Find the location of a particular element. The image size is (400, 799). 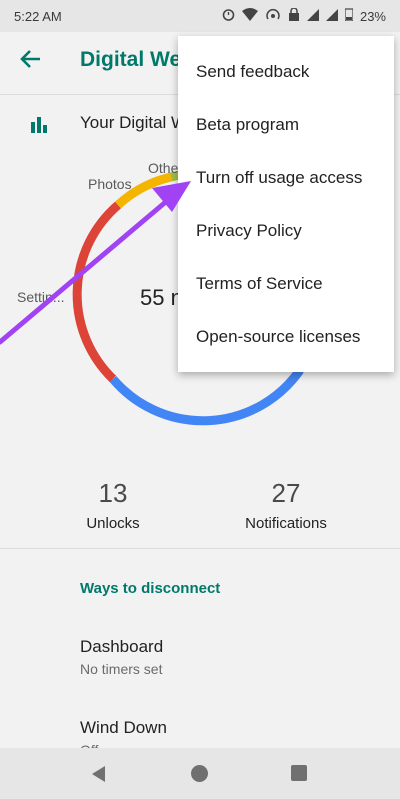

wind-down-title: Wind Down is located at coordinates (123, 727).